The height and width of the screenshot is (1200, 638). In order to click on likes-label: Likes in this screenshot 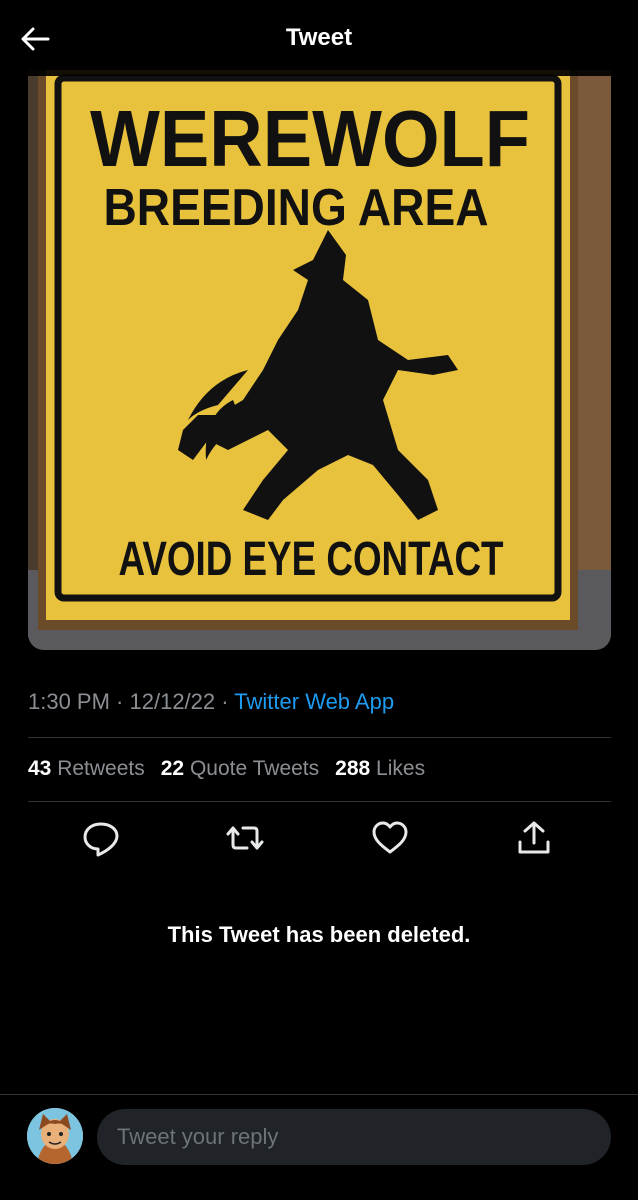, I will do `click(401, 768)`.